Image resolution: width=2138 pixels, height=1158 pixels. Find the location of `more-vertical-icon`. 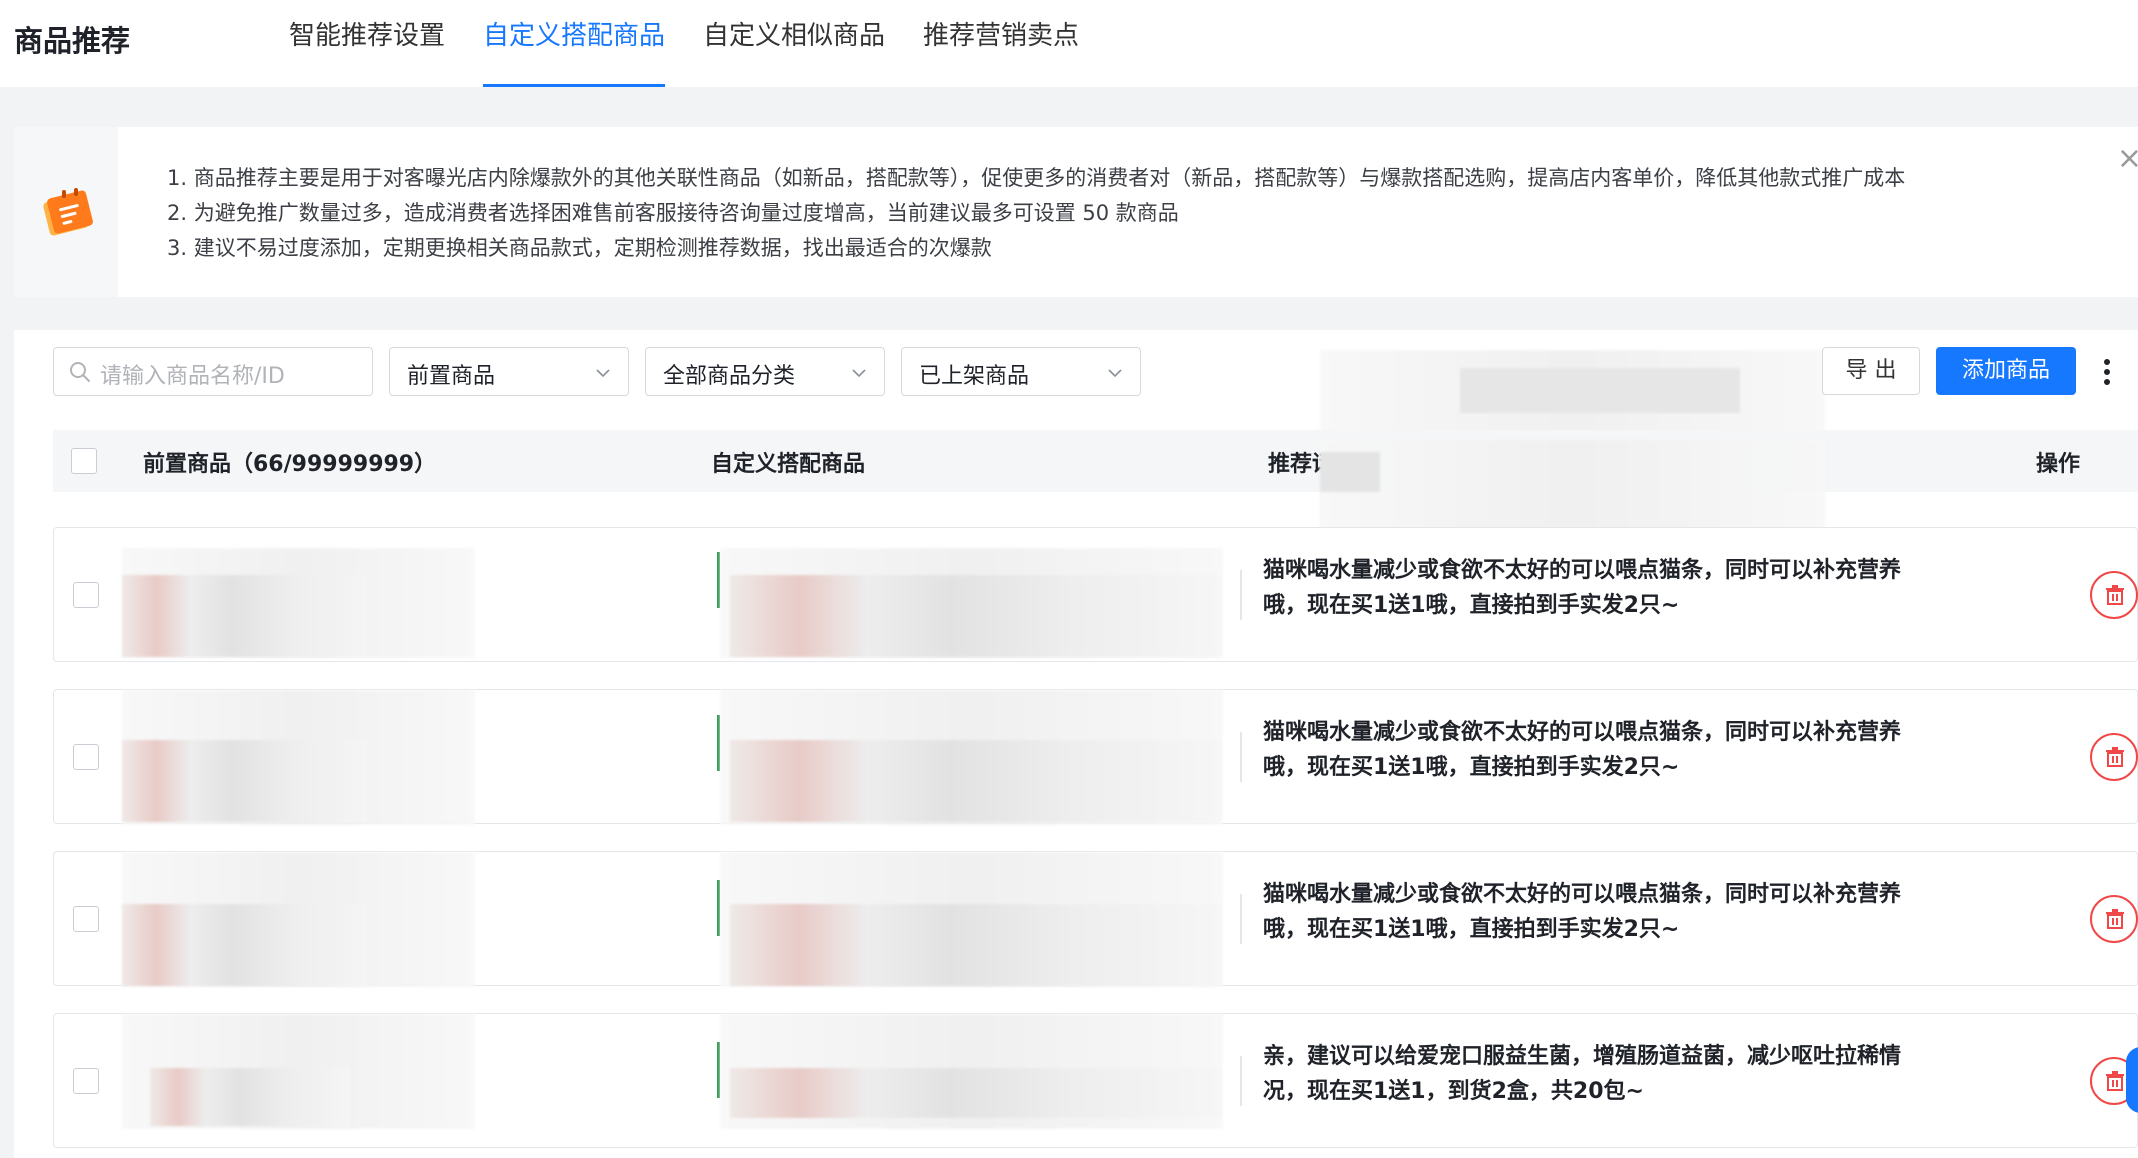

more-vertical-icon is located at coordinates (2107, 372).